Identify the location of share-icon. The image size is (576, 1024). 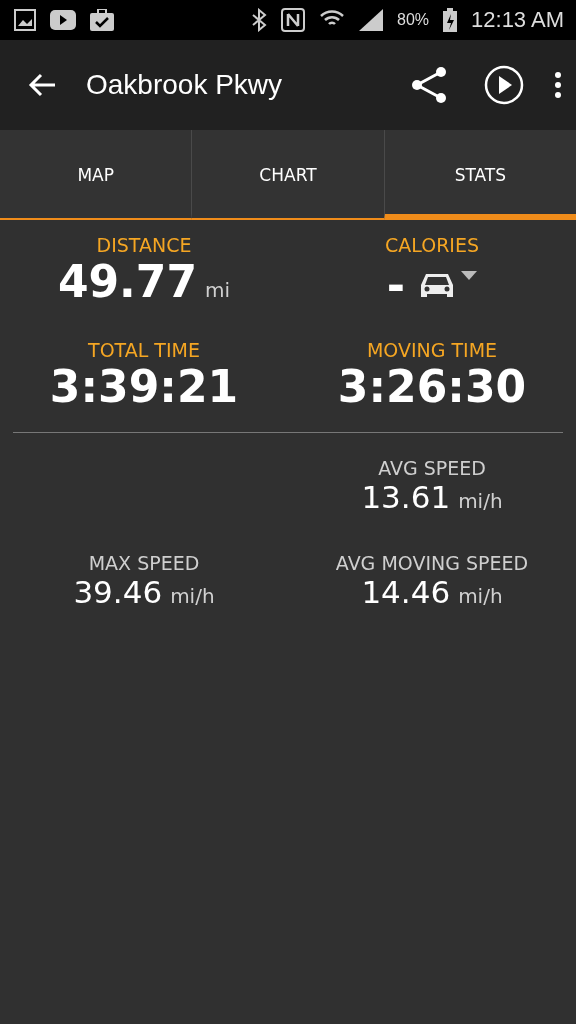
(429, 85).